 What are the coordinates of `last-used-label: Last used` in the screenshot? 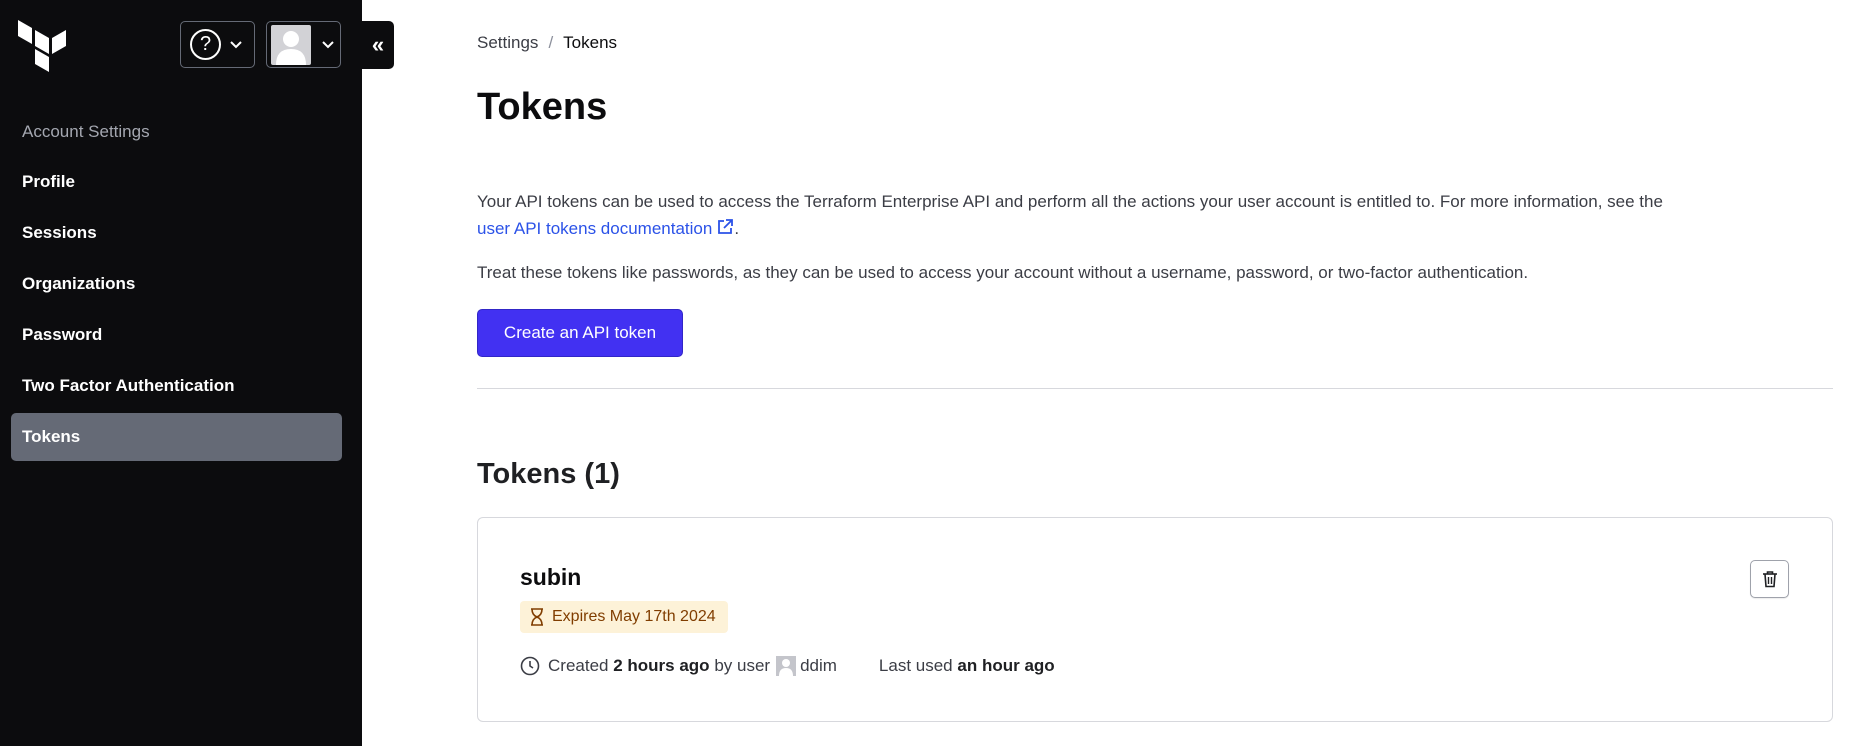 It's located at (915, 665).